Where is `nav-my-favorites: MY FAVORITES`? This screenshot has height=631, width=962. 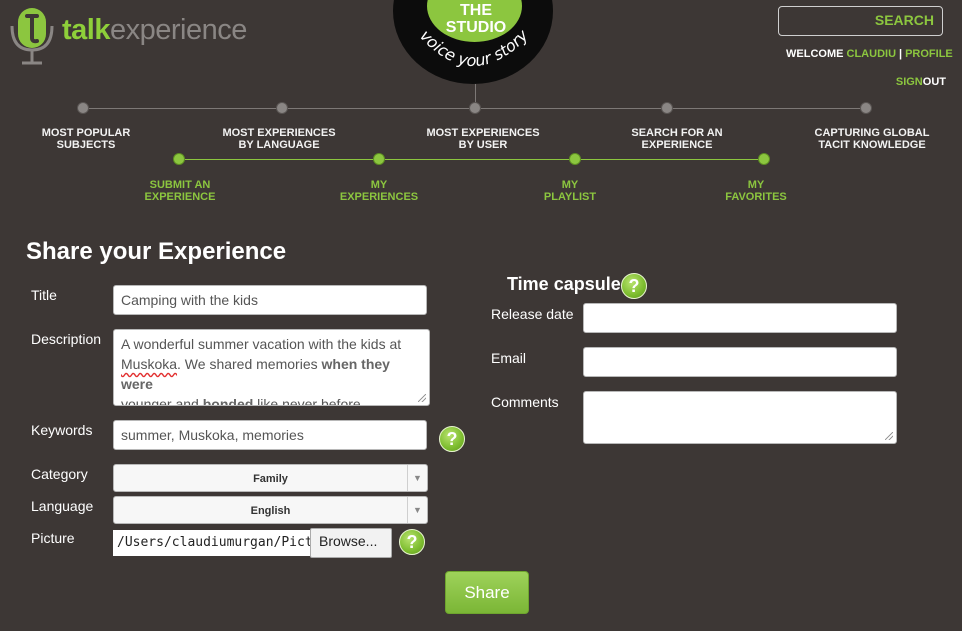 nav-my-favorites: MY FAVORITES is located at coordinates (756, 191).